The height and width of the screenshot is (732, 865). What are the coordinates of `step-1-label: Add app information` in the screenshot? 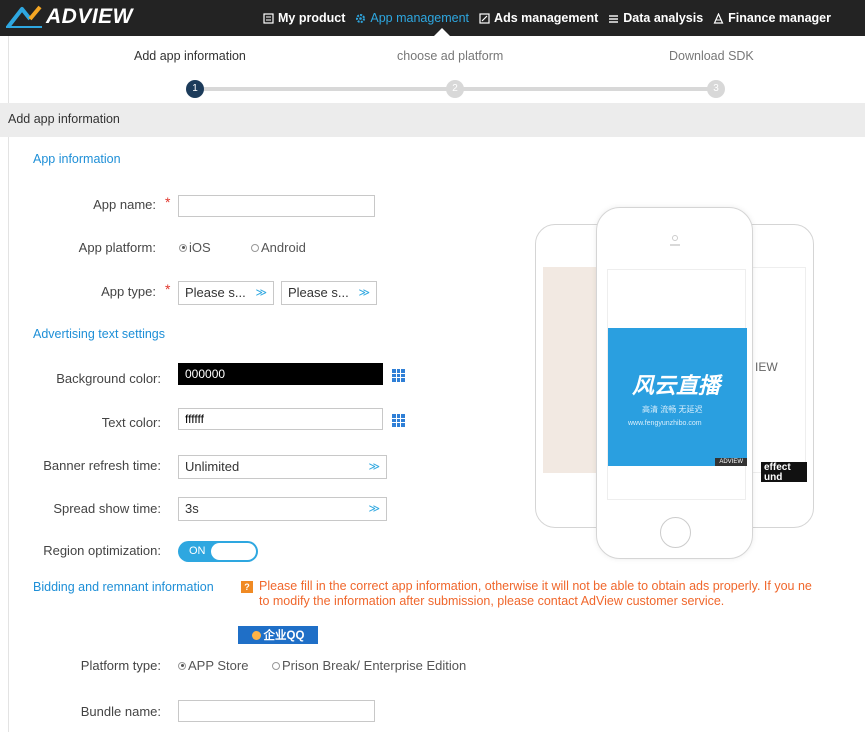 It's located at (190, 56).